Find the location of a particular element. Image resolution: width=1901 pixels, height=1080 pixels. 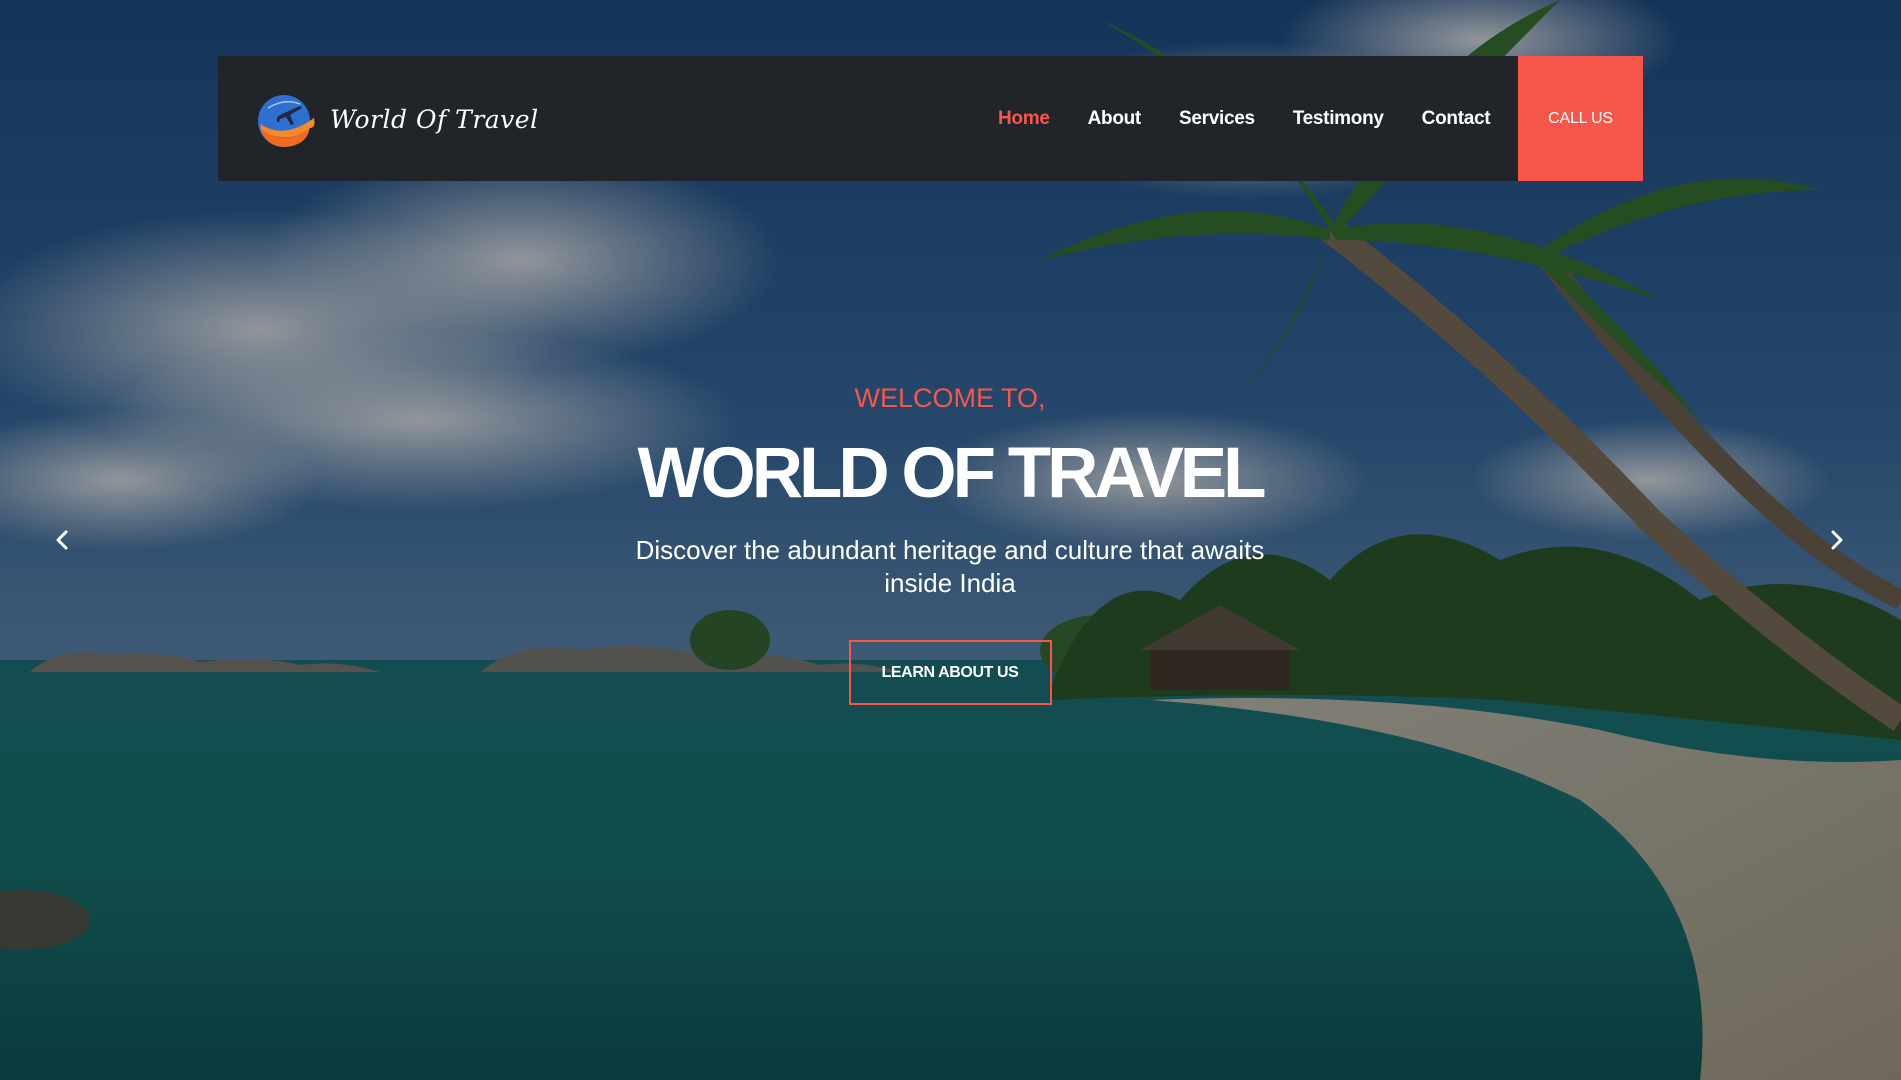

learn-about-us-button: LEARN ABOUT US is located at coordinates (950, 672).